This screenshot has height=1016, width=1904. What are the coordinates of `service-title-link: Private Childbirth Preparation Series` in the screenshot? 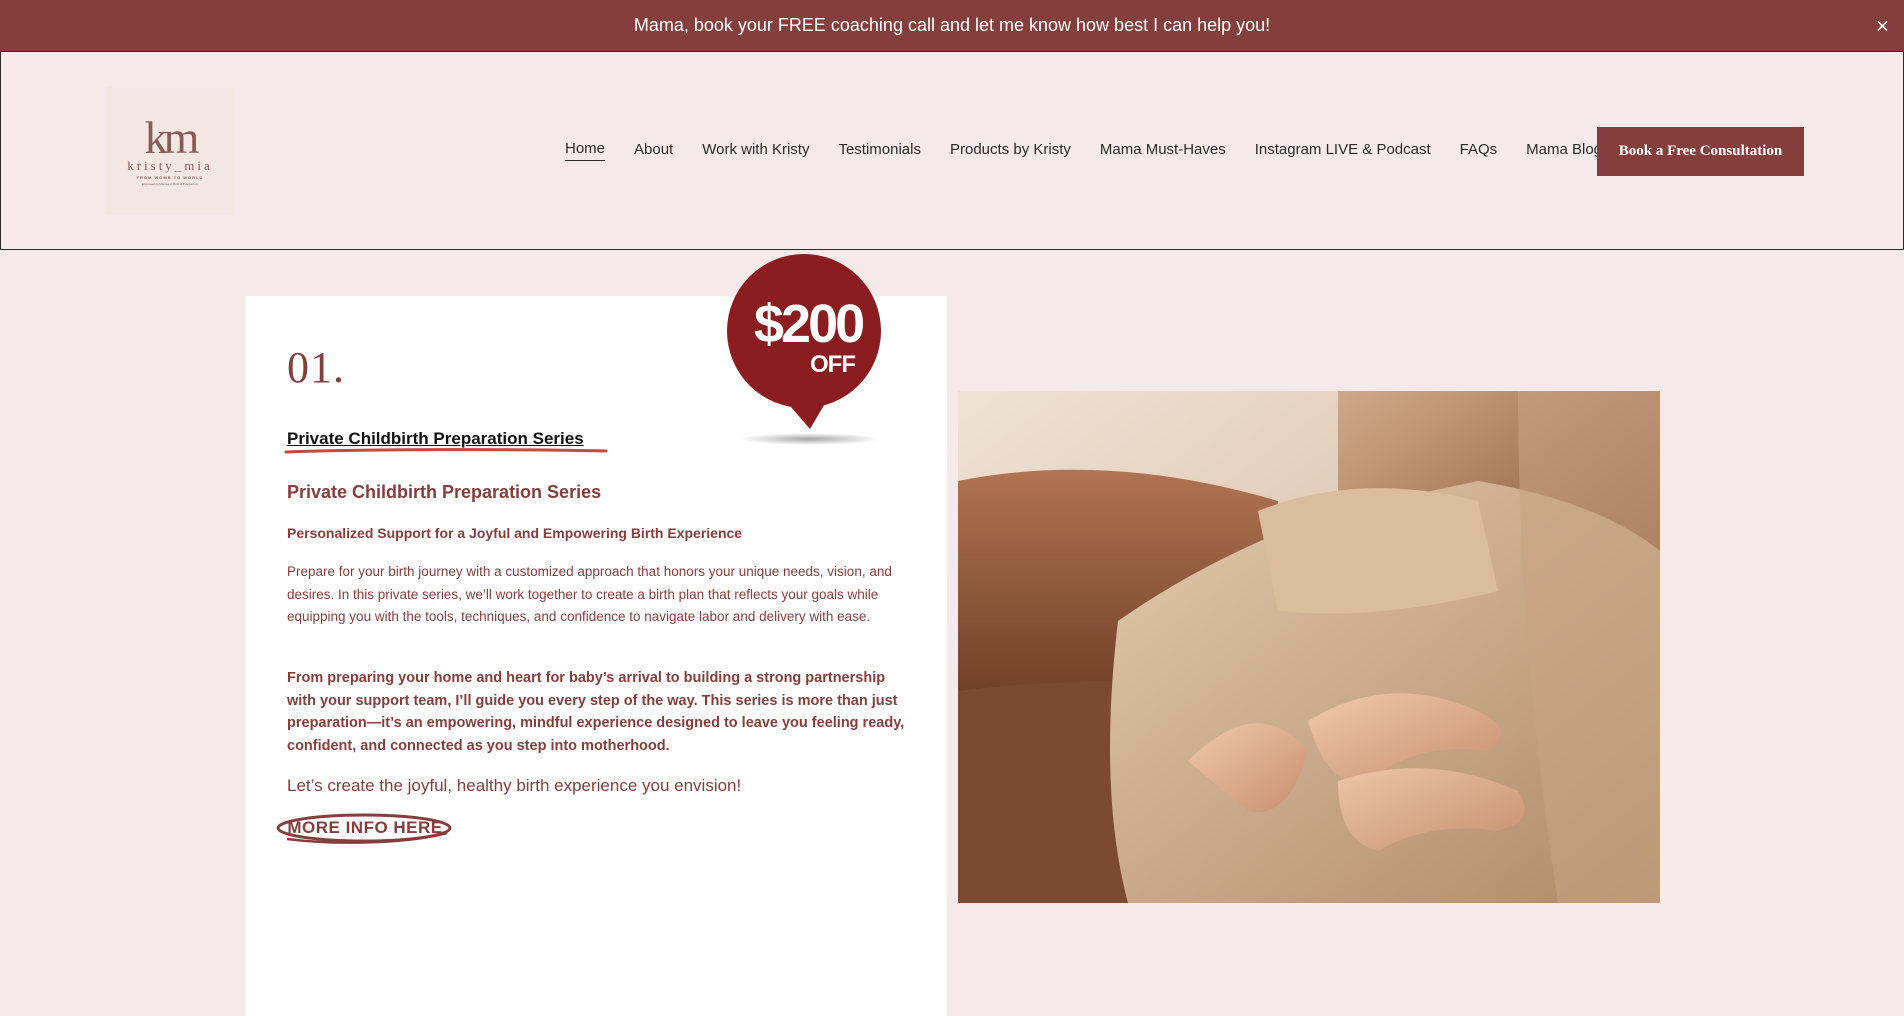 It's located at (435, 439).